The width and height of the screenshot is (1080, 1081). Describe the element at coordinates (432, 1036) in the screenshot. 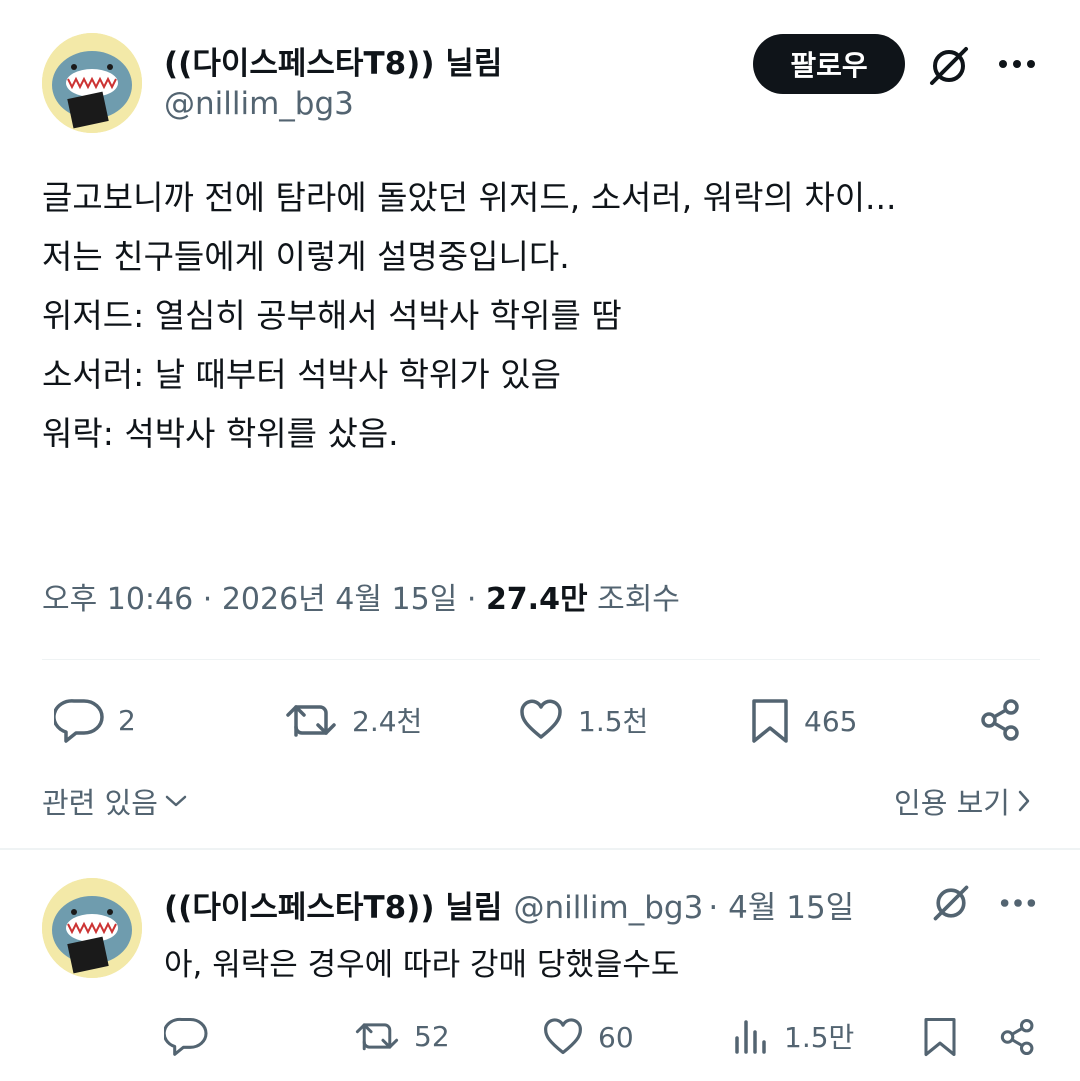

I see `reply-retweet-count: 52` at that location.